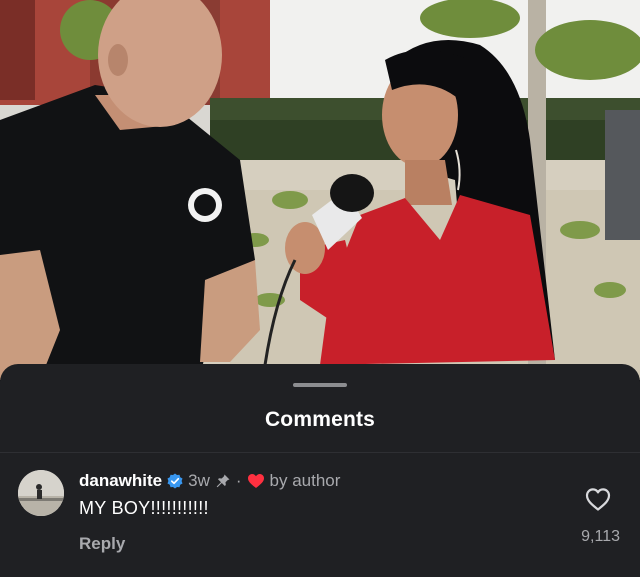  I want to click on like-button, so click(598, 499).